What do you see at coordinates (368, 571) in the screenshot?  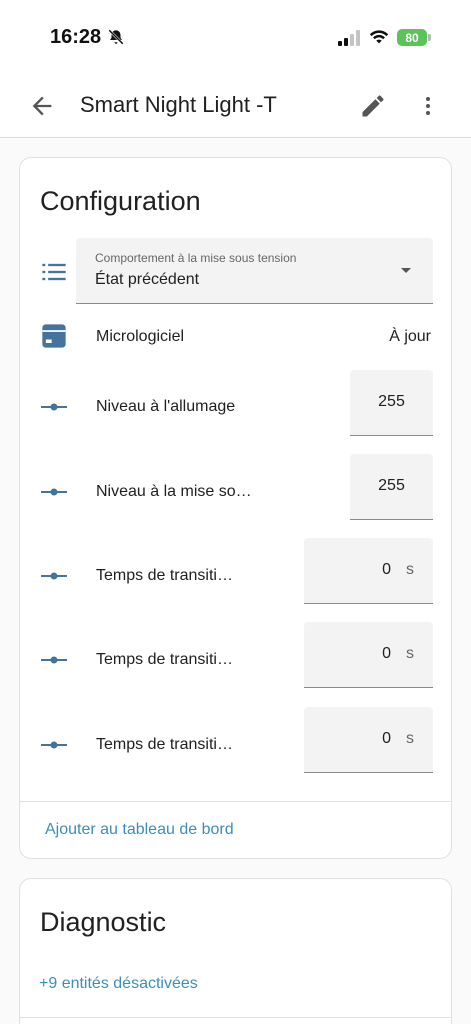 I see `transition-time-input-1: 0 s` at bounding box center [368, 571].